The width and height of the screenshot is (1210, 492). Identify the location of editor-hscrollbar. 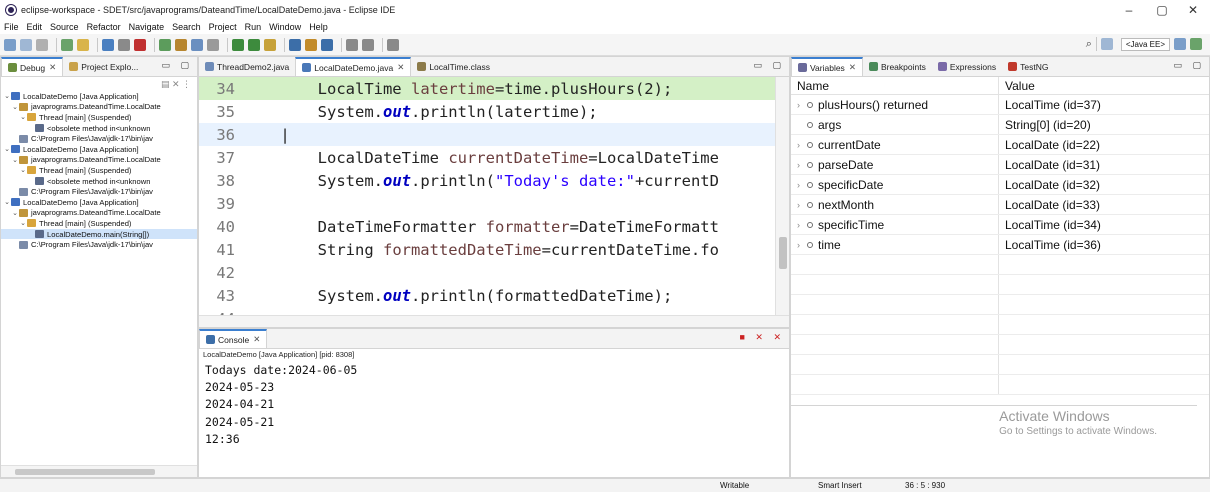
(494, 321).